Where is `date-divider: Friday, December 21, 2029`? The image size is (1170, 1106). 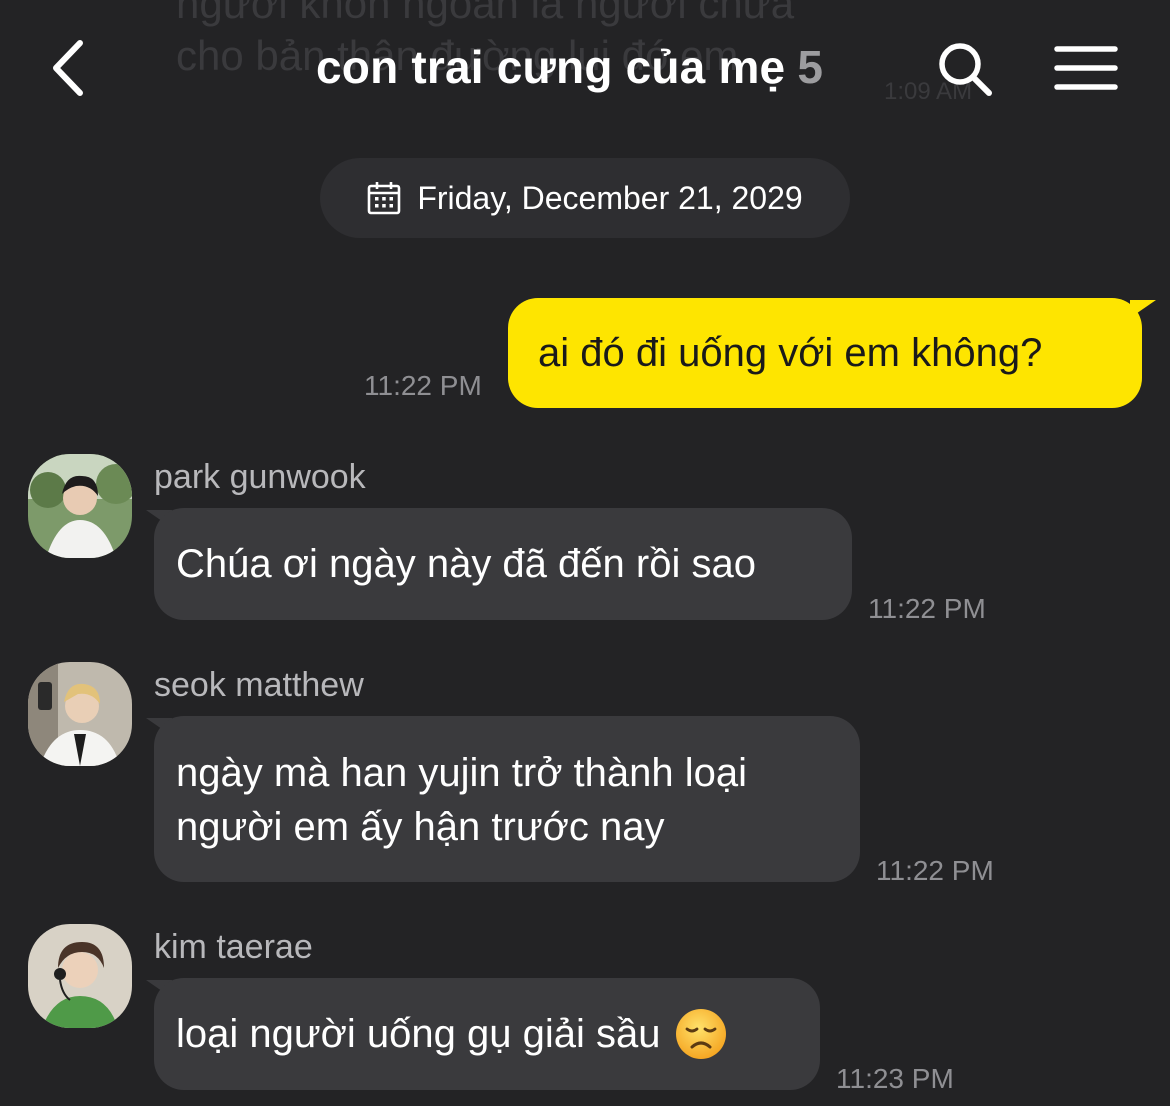
date-divider: Friday, December 21, 2029 is located at coordinates (585, 198).